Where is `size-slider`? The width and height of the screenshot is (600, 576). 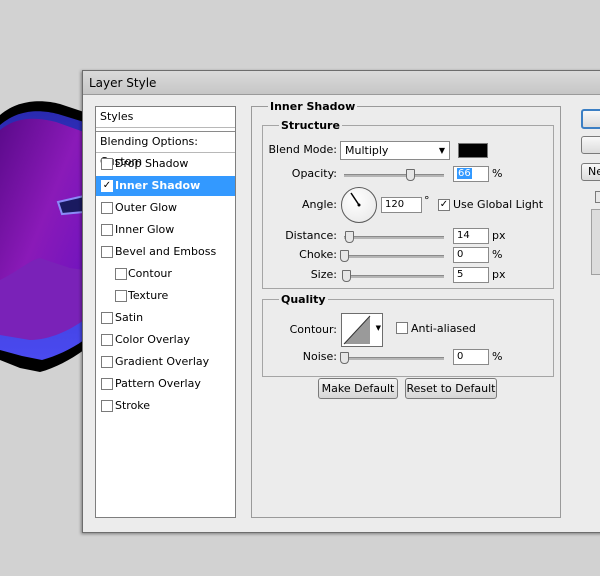
size-slider is located at coordinates (394, 276).